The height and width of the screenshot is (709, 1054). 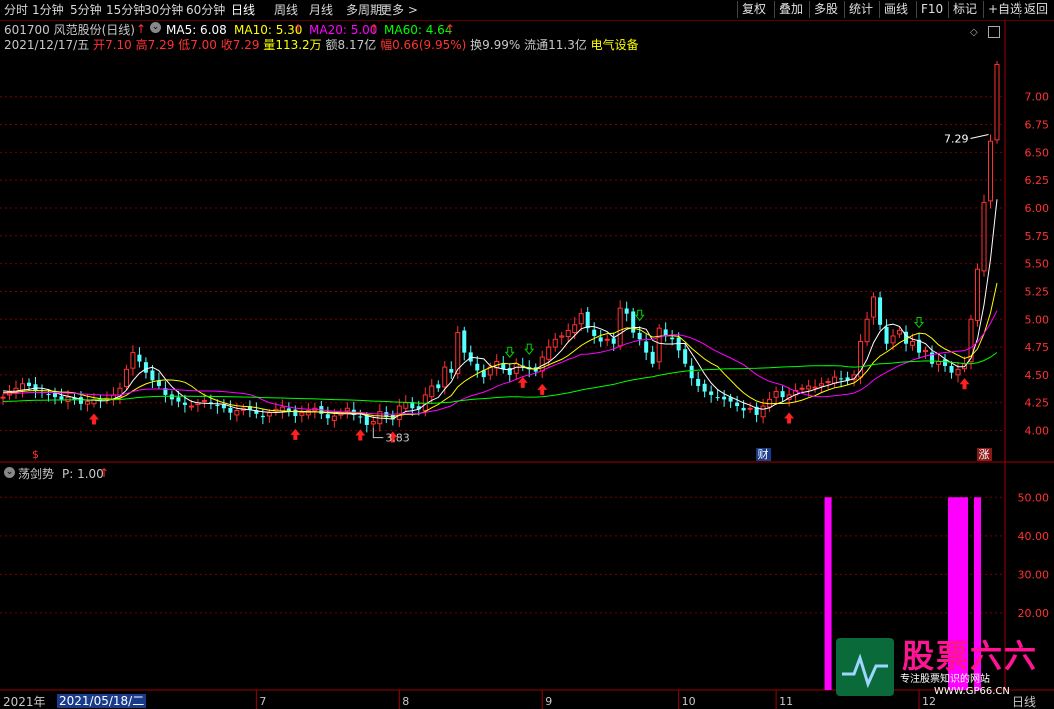 I want to click on logo-icon, so click(x=865, y=667).